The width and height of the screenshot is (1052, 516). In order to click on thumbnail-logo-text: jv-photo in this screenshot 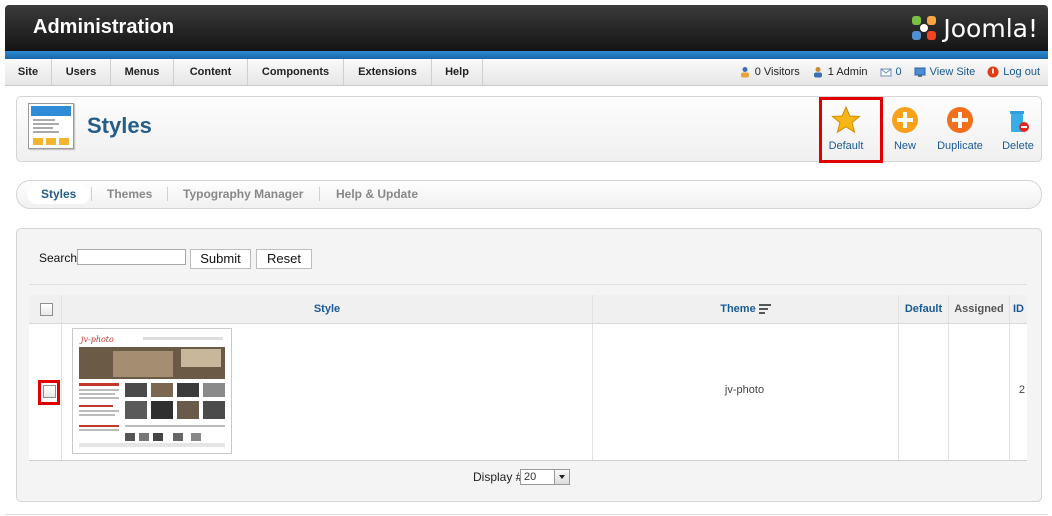, I will do `click(96, 339)`.